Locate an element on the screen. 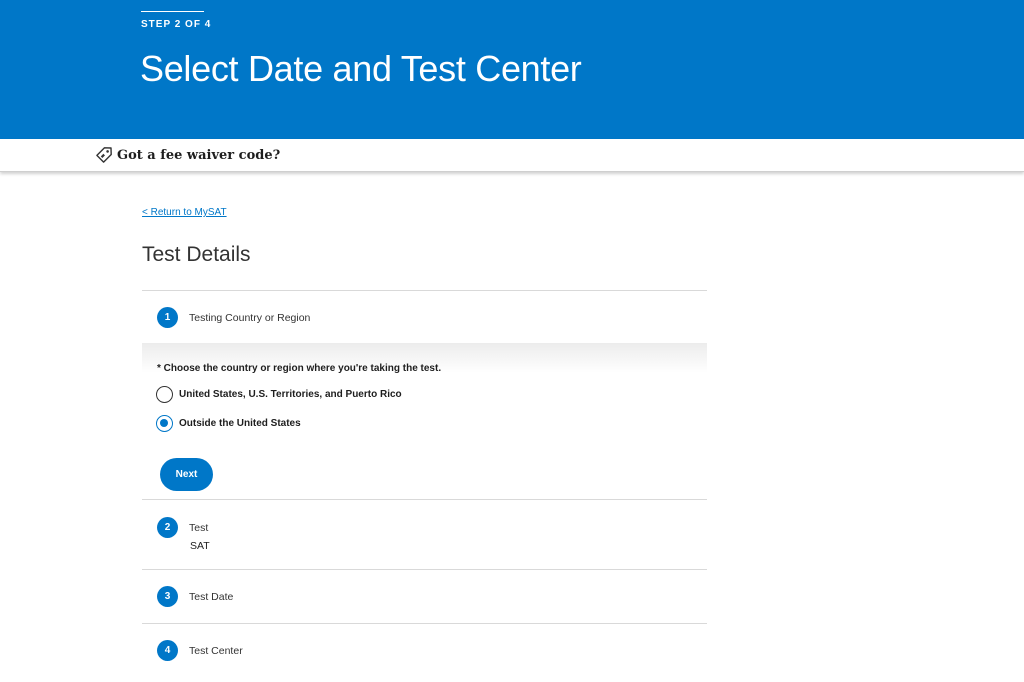  step-name: Testing Country or Region is located at coordinates (250, 318).